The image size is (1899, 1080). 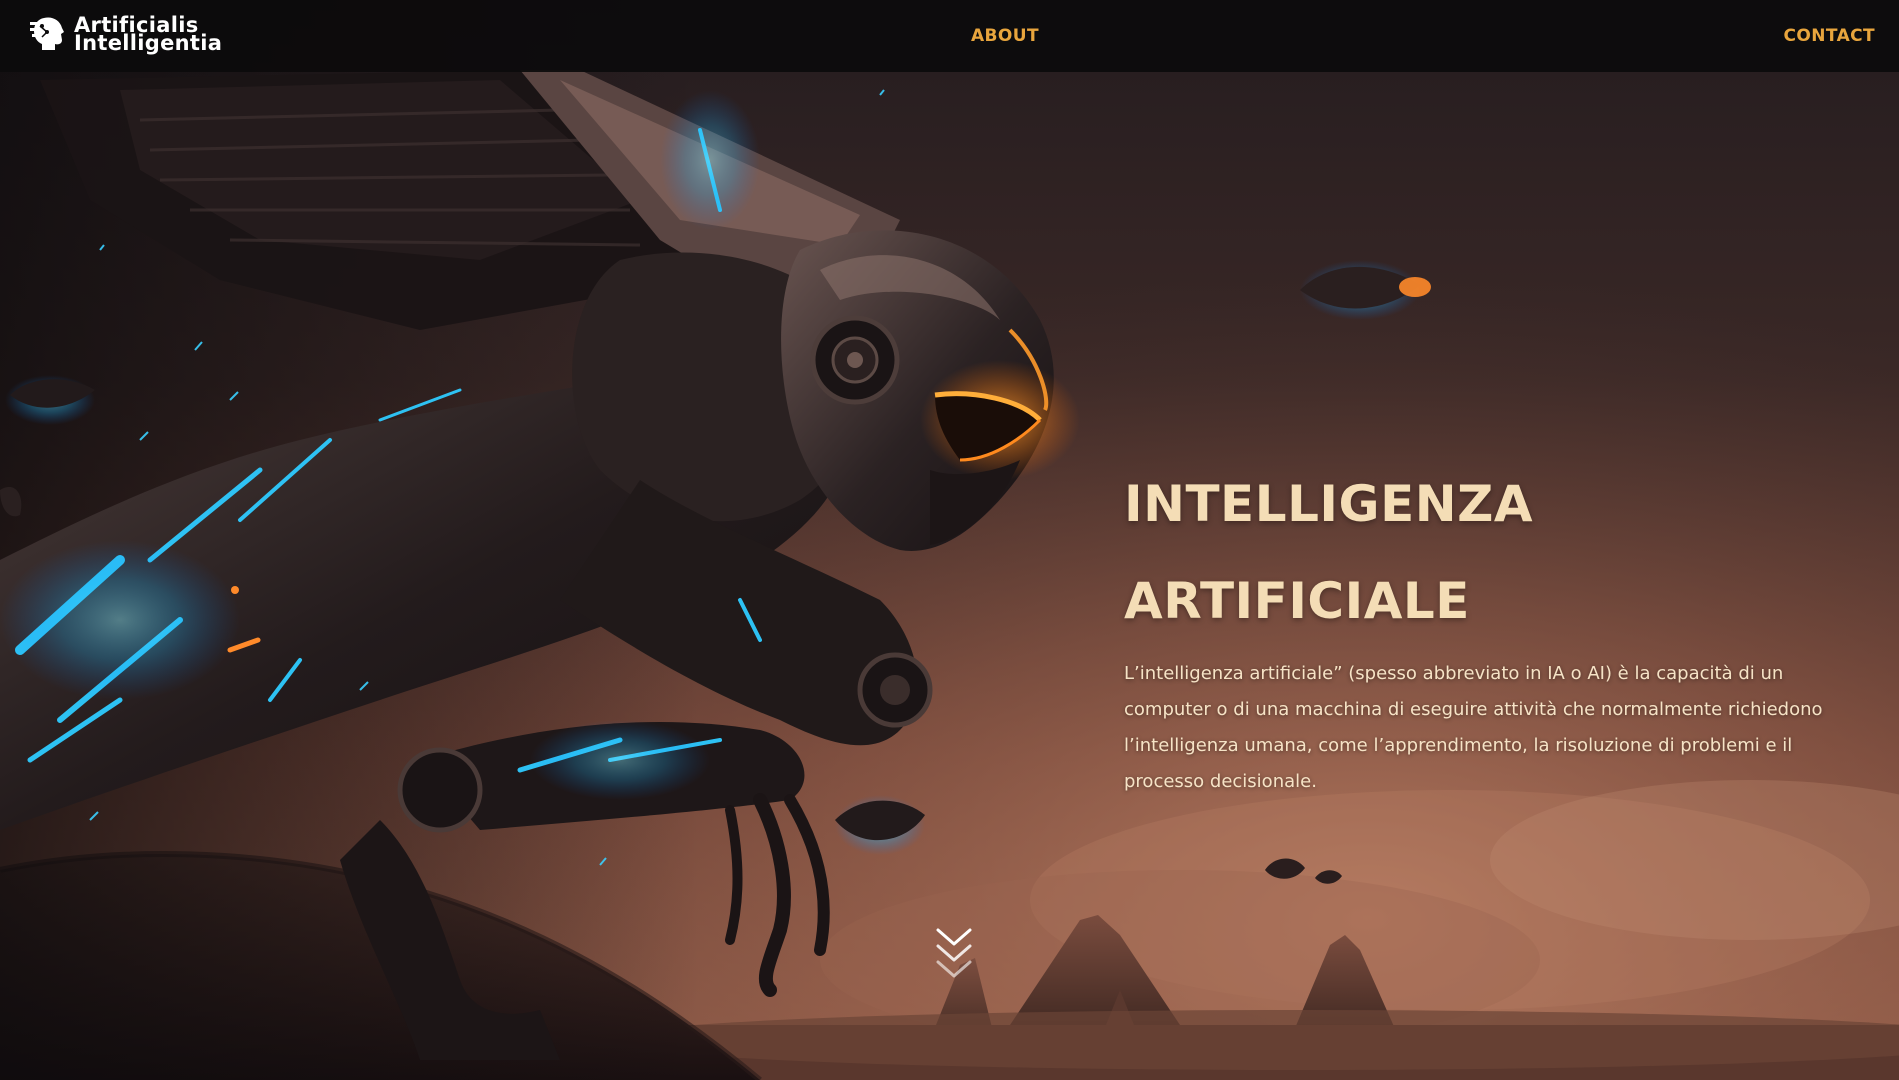 I want to click on nav-about-link: ABOUT, so click(x=1005, y=36).